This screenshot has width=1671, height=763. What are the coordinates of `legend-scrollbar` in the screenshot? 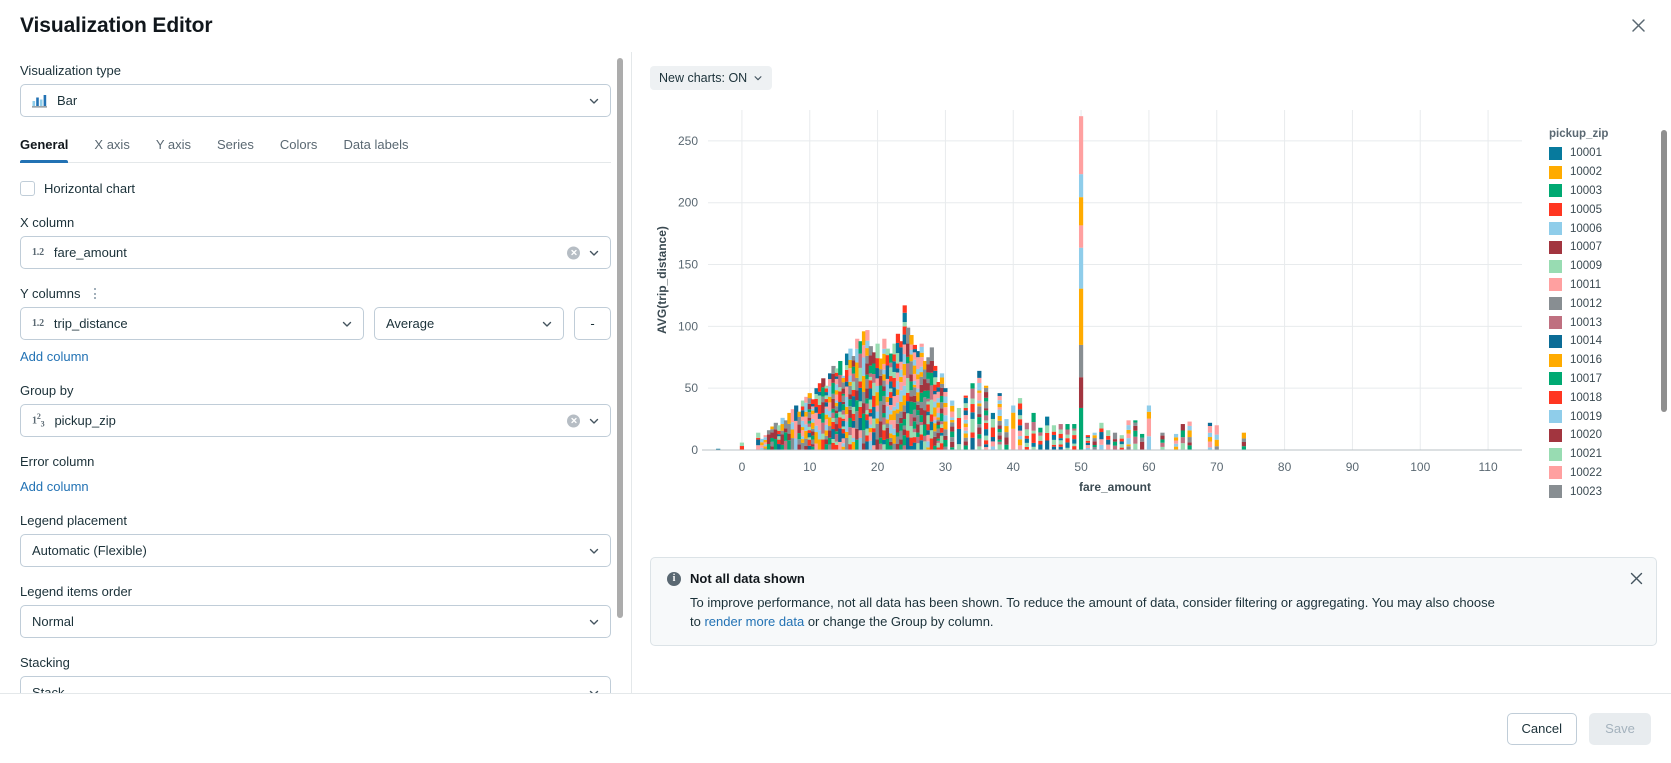 It's located at (1664, 271).